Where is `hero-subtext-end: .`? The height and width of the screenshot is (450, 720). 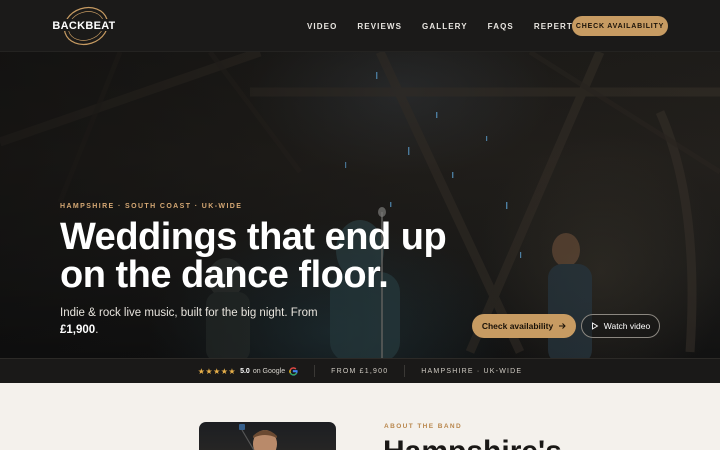
hero-subtext-end: . is located at coordinates (97, 329).